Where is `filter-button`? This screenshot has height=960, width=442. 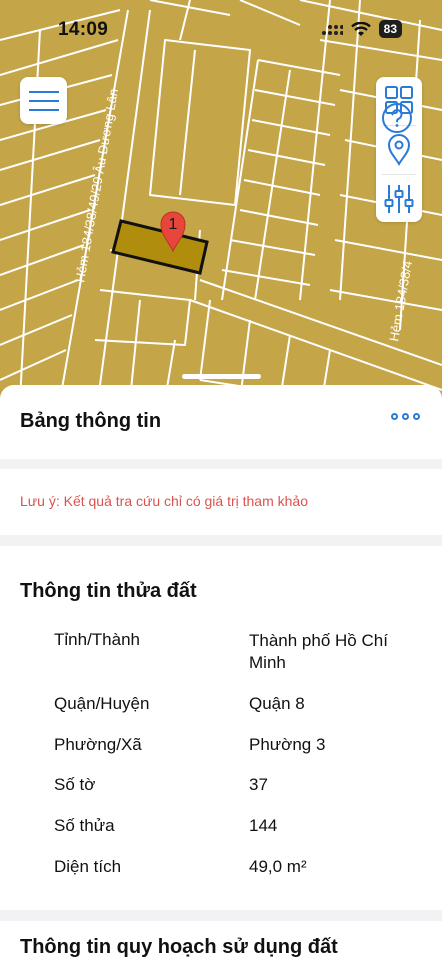 filter-button is located at coordinates (399, 199).